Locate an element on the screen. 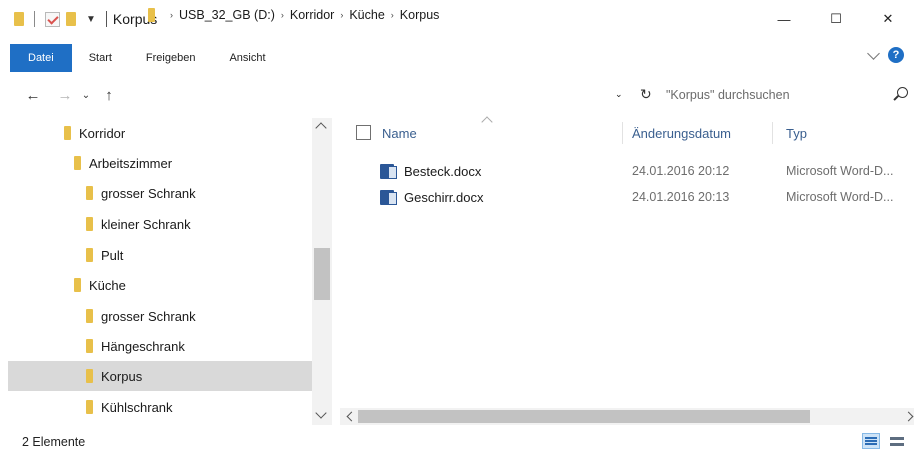  tree-item-label: Arbeitszimmer is located at coordinates (131, 163).